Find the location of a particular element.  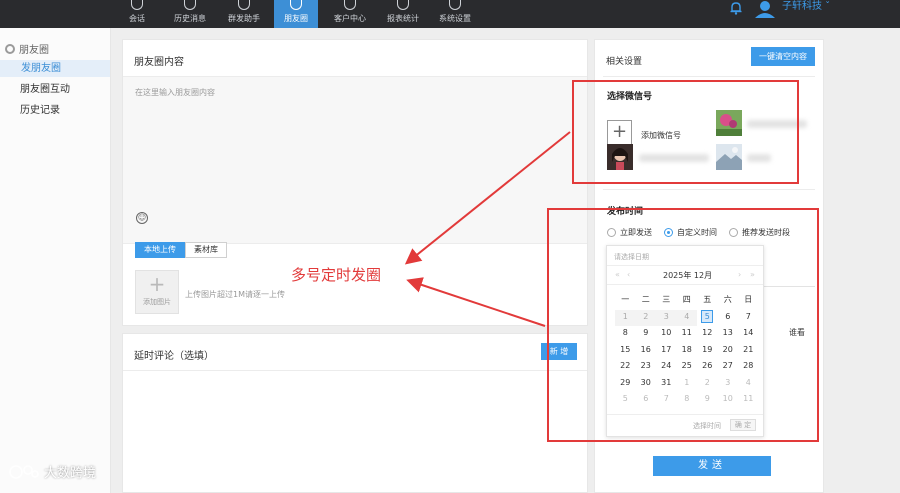

watermark: 大数跨境 is located at coordinates (52, 471).